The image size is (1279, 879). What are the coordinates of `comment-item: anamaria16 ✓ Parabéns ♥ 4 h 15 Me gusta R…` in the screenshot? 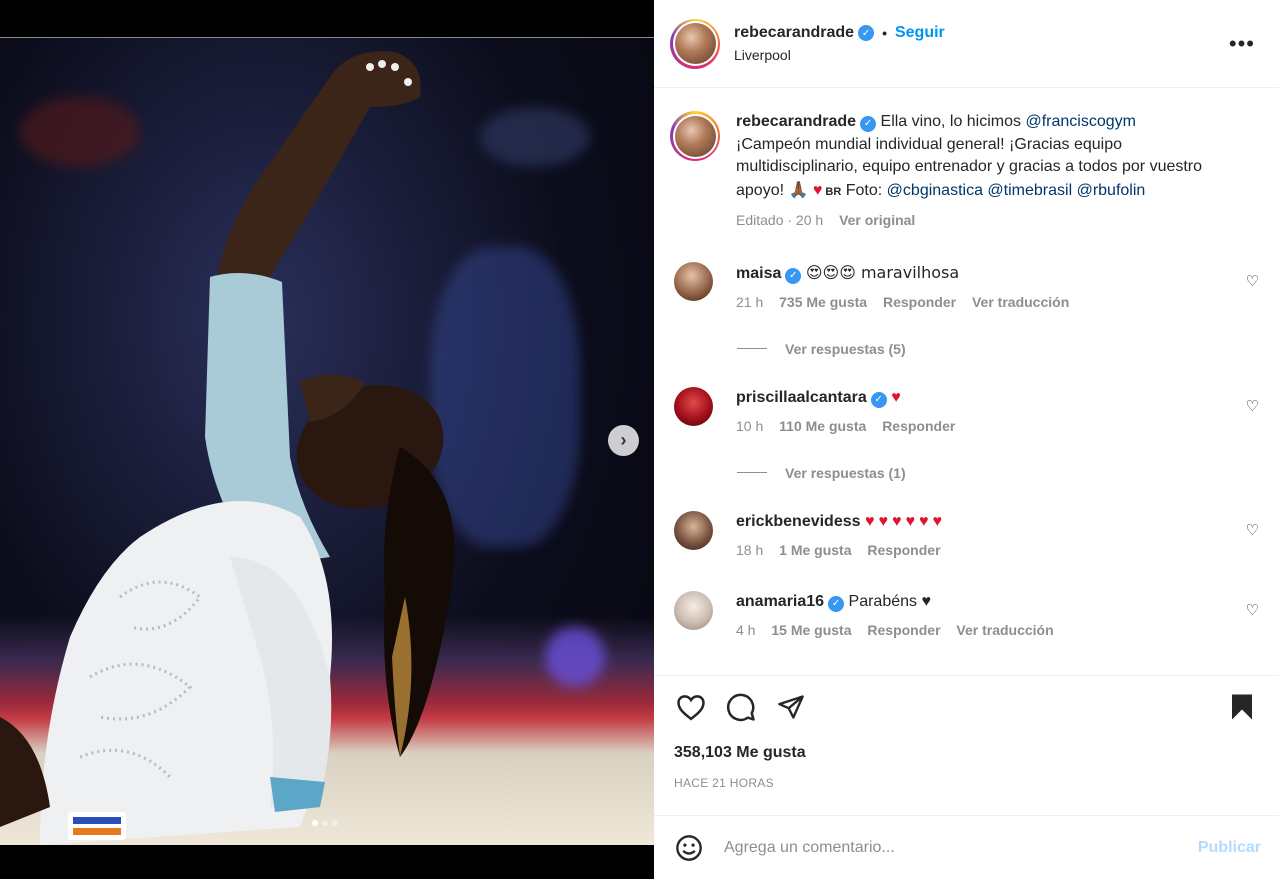 It's located at (966, 615).